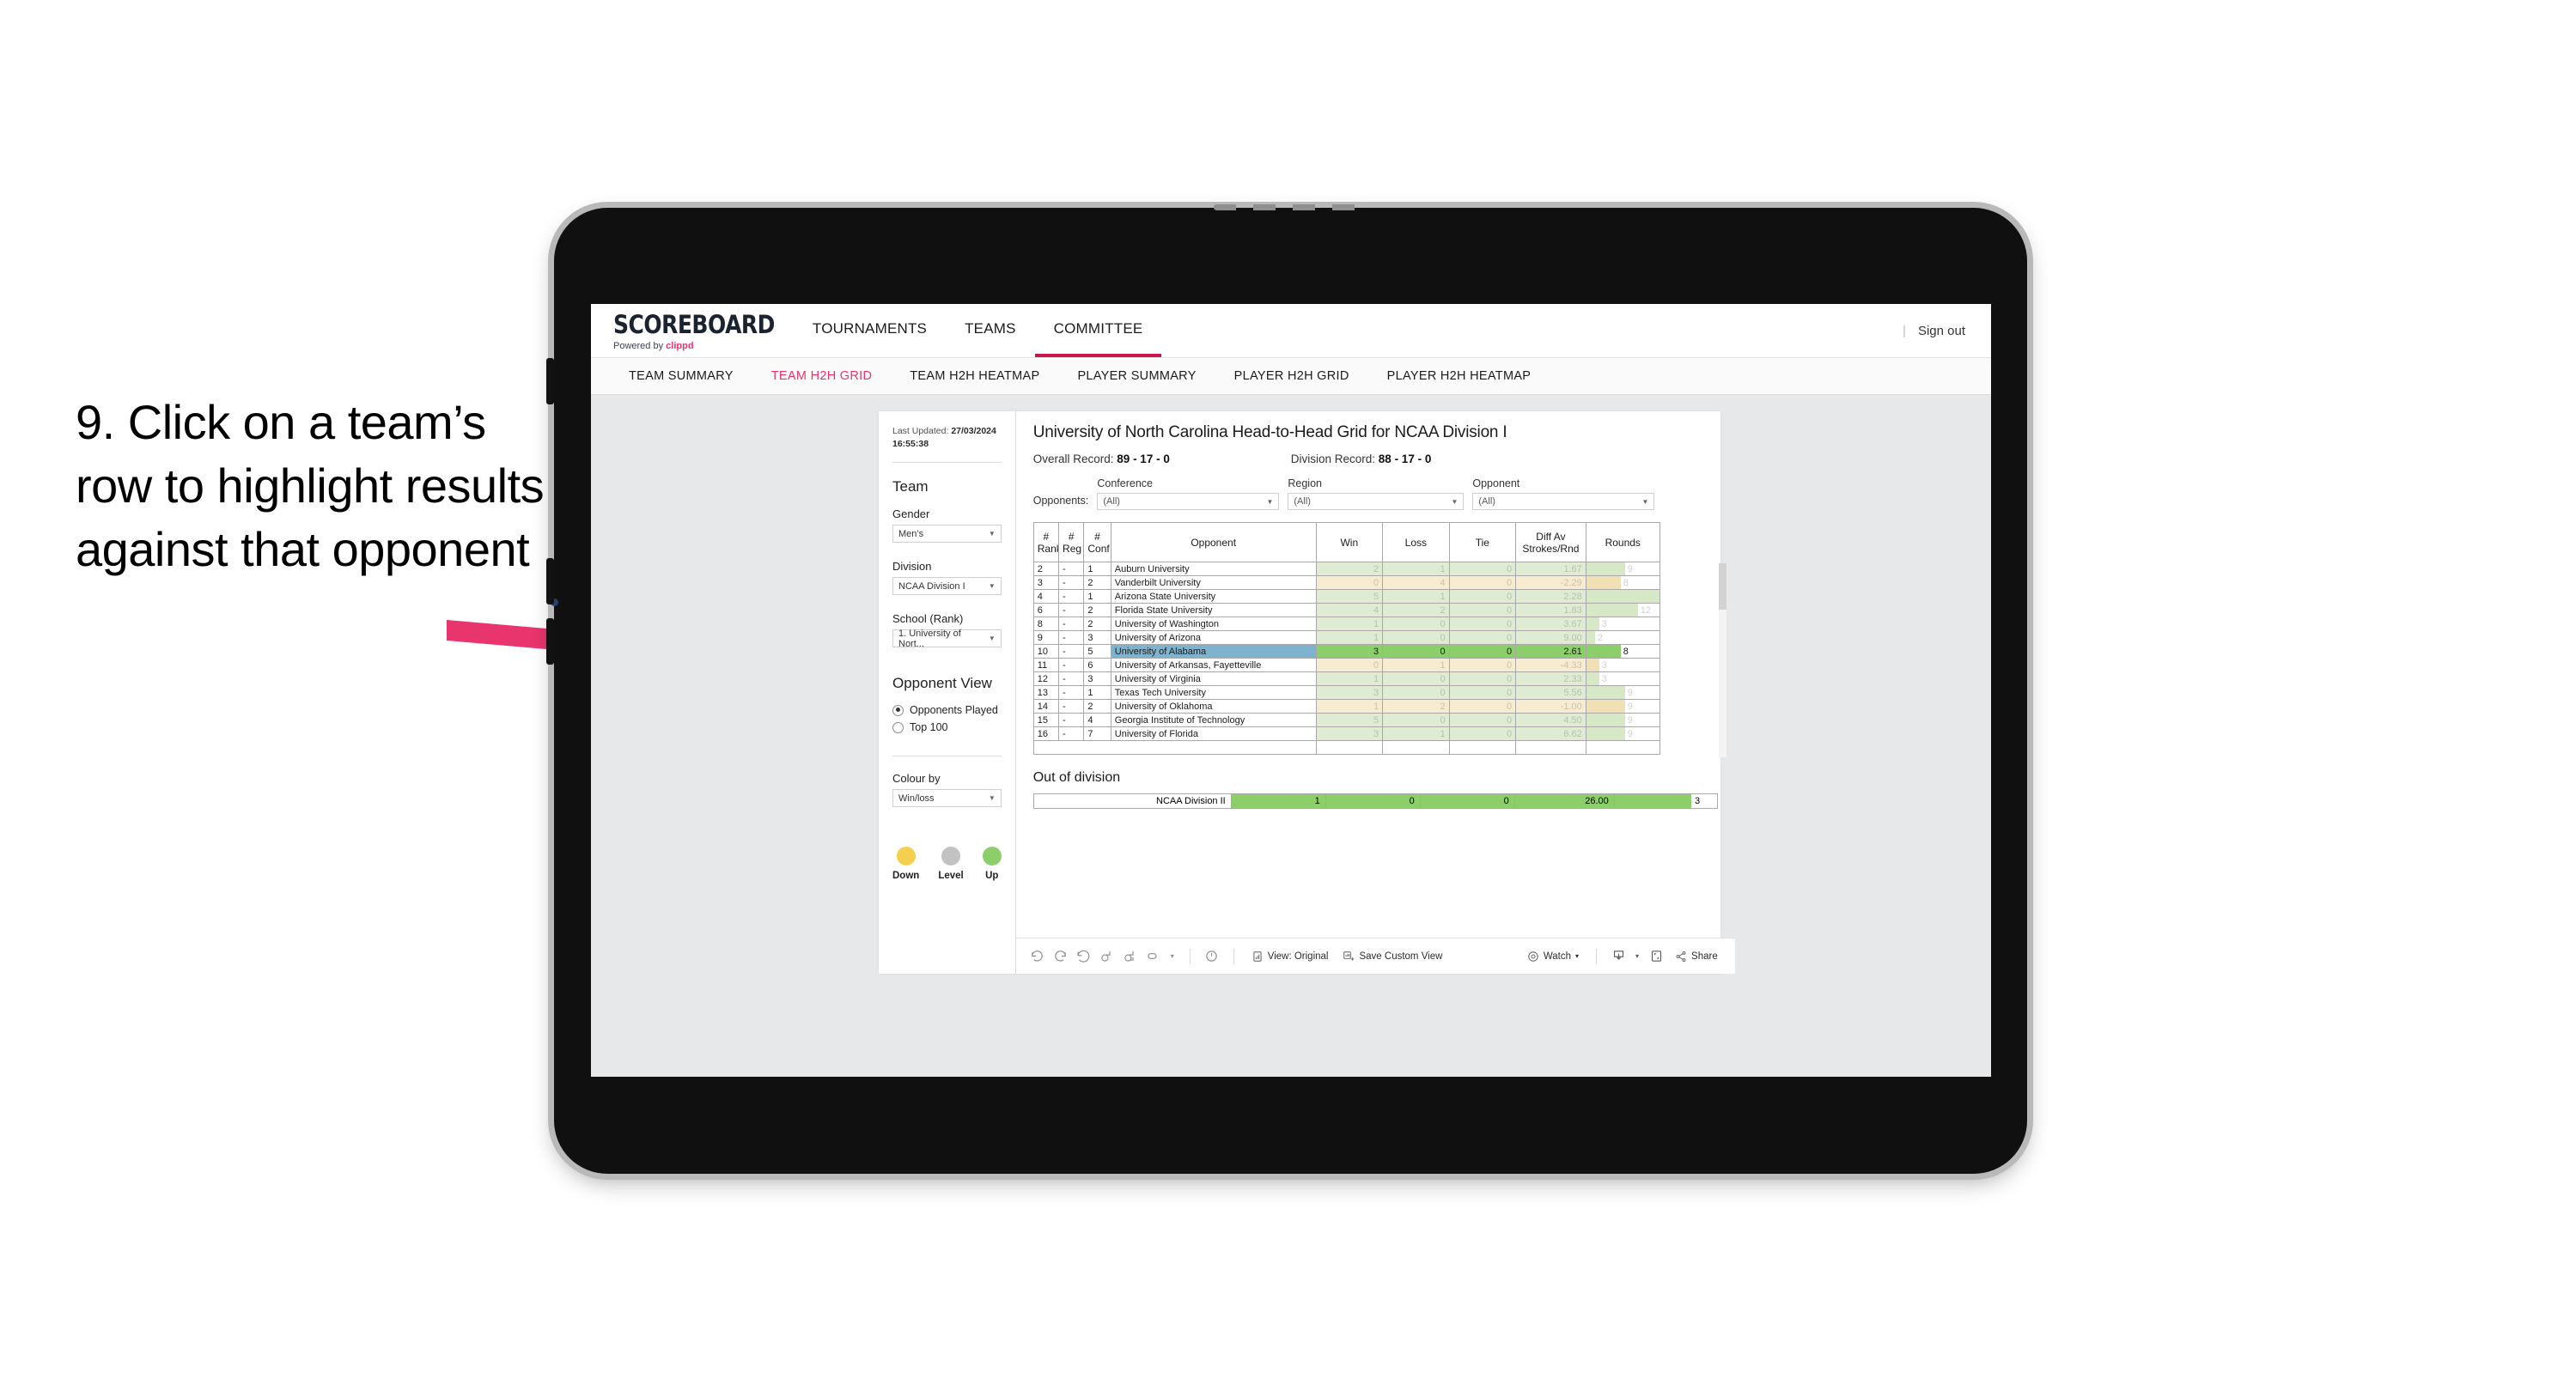 This screenshot has width=2576, height=1385. What do you see at coordinates (1630, 733) in the screenshot?
I see `rounds-value: 9` at bounding box center [1630, 733].